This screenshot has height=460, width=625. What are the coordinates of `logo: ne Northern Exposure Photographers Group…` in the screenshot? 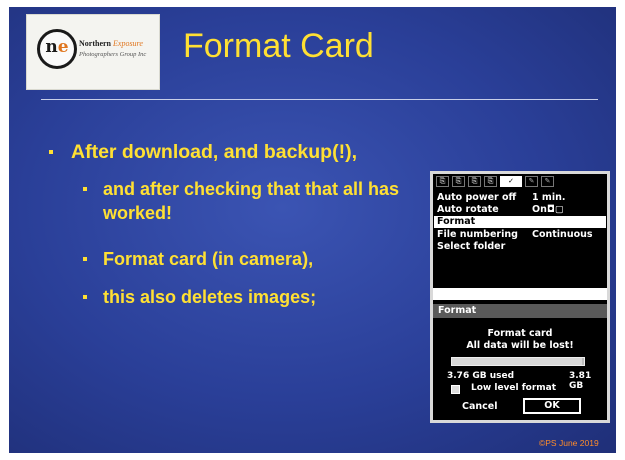 It's located at (93, 52).